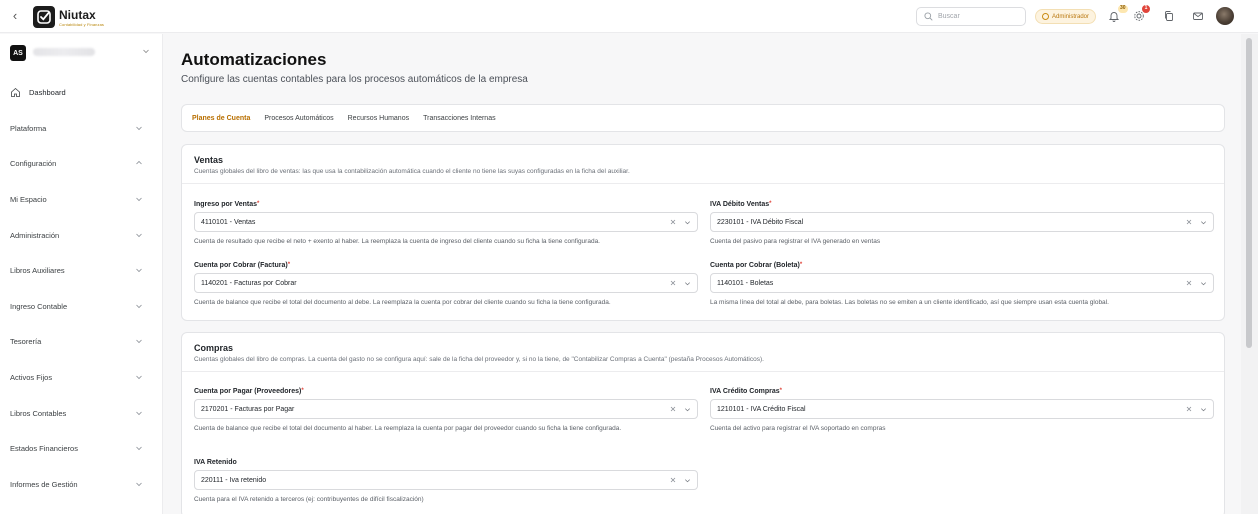  Describe the element at coordinates (1169, 16) in the screenshot. I see `copy-icon` at that location.